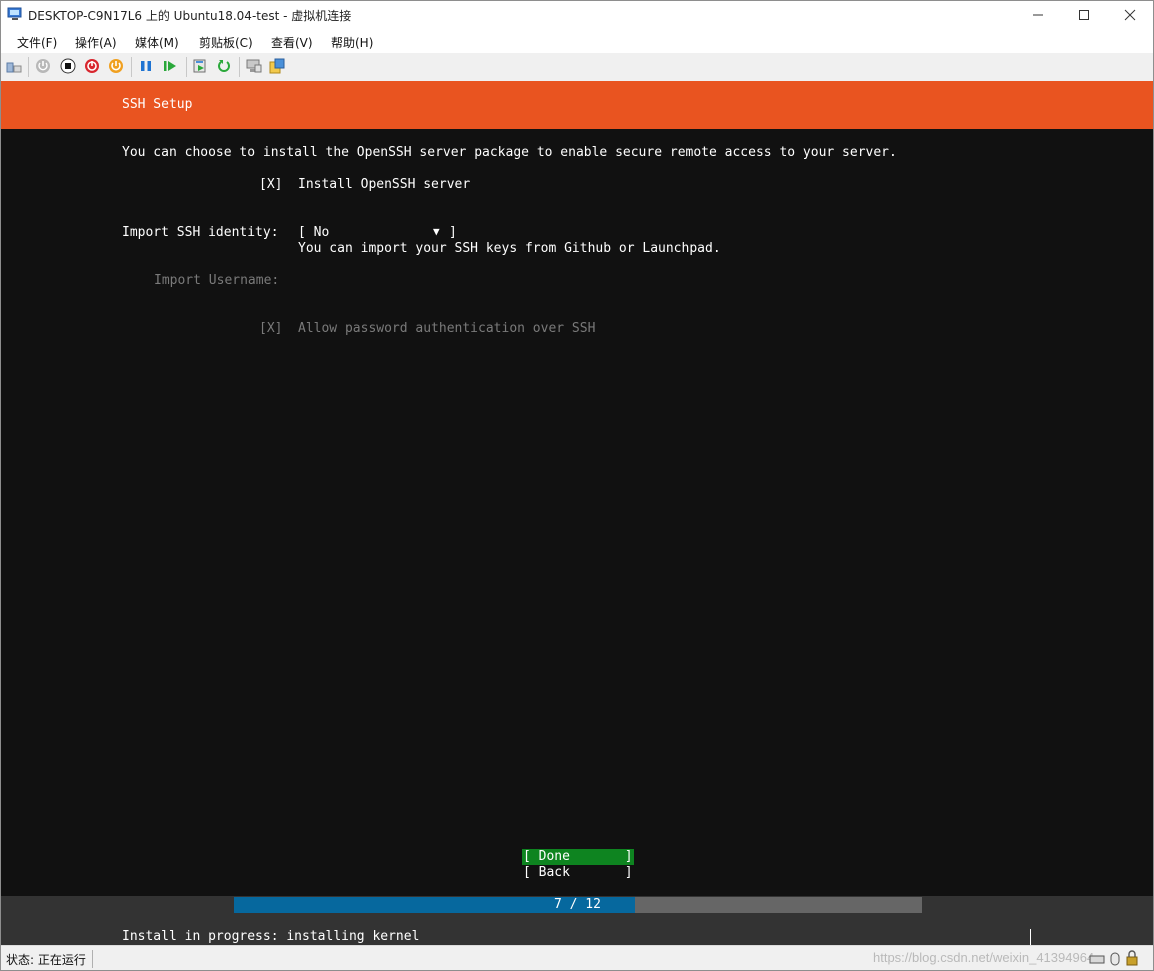 This screenshot has width=1154, height=971. I want to click on watermark-text: https://blog.csdn.net/weixin_41394964, so click(984, 957).